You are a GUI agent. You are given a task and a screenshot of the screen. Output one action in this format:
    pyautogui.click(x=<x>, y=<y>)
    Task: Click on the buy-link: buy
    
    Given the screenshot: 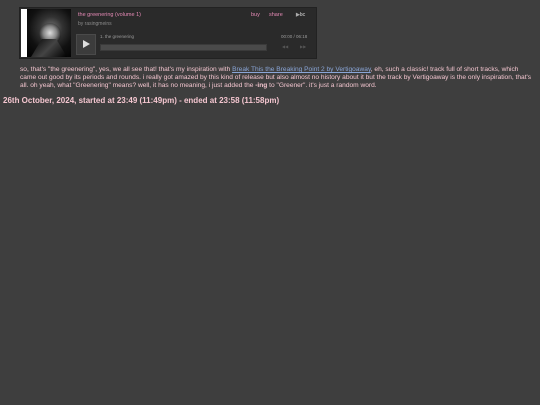 What is the action you would take?
    pyautogui.click(x=255, y=15)
    